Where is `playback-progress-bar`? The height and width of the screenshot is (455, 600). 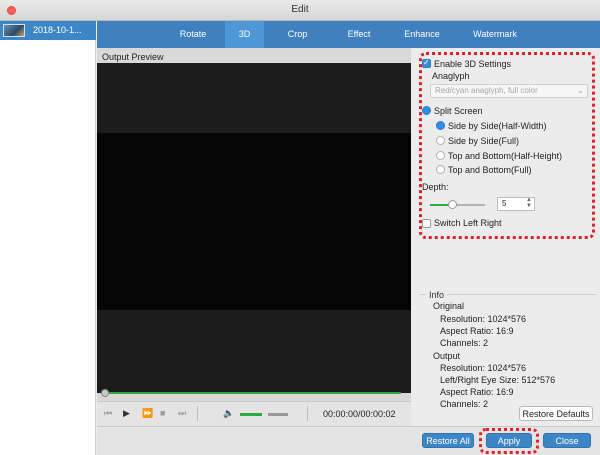 playback-progress-bar is located at coordinates (254, 393).